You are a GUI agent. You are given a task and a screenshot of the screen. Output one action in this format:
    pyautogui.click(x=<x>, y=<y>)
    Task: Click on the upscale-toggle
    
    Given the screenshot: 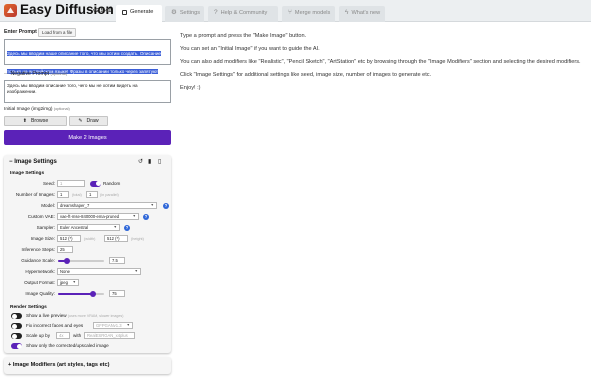 What is the action you would take?
    pyautogui.click(x=16, y=336)
    